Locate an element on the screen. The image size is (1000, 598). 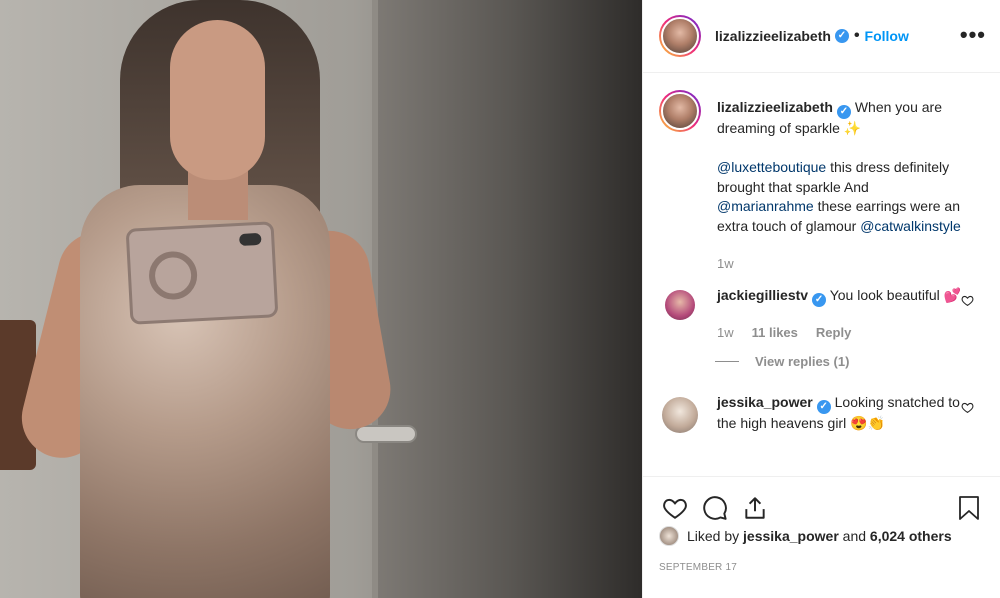
comment-text: You look beautiful is located at coordinates (884, 294).